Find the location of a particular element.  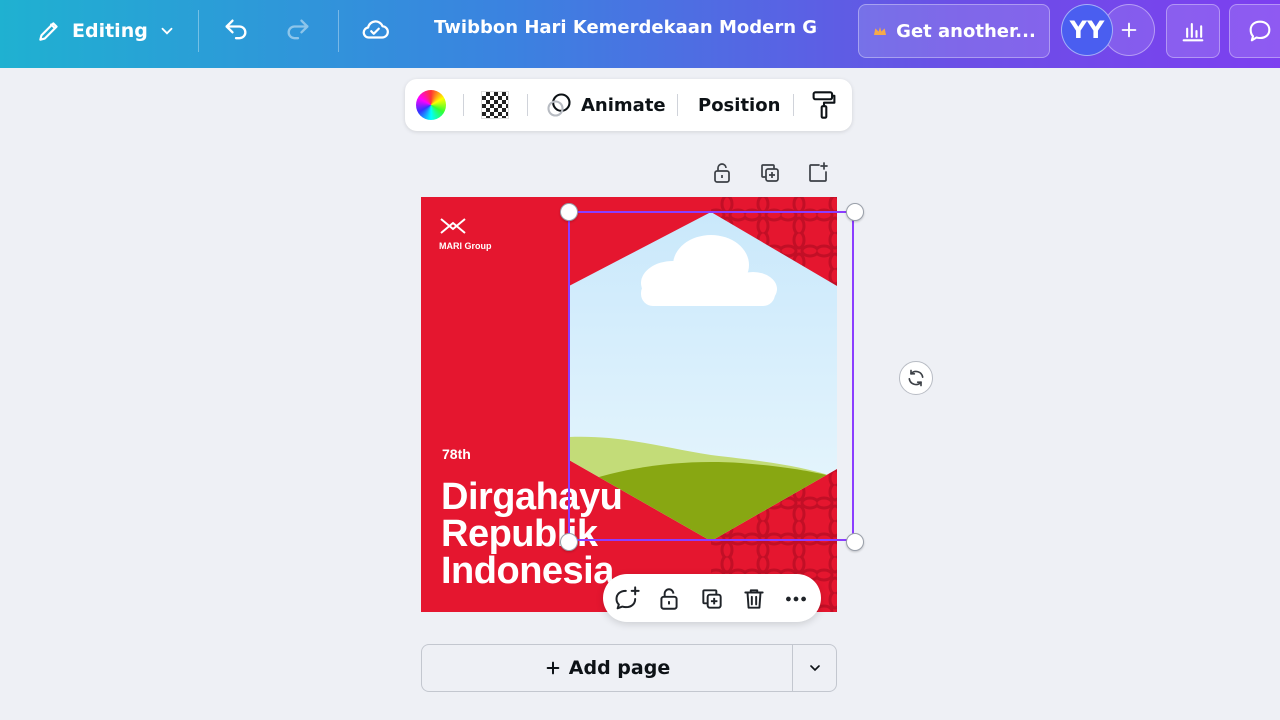

add-page-icon is located at coordinates (818, 172).